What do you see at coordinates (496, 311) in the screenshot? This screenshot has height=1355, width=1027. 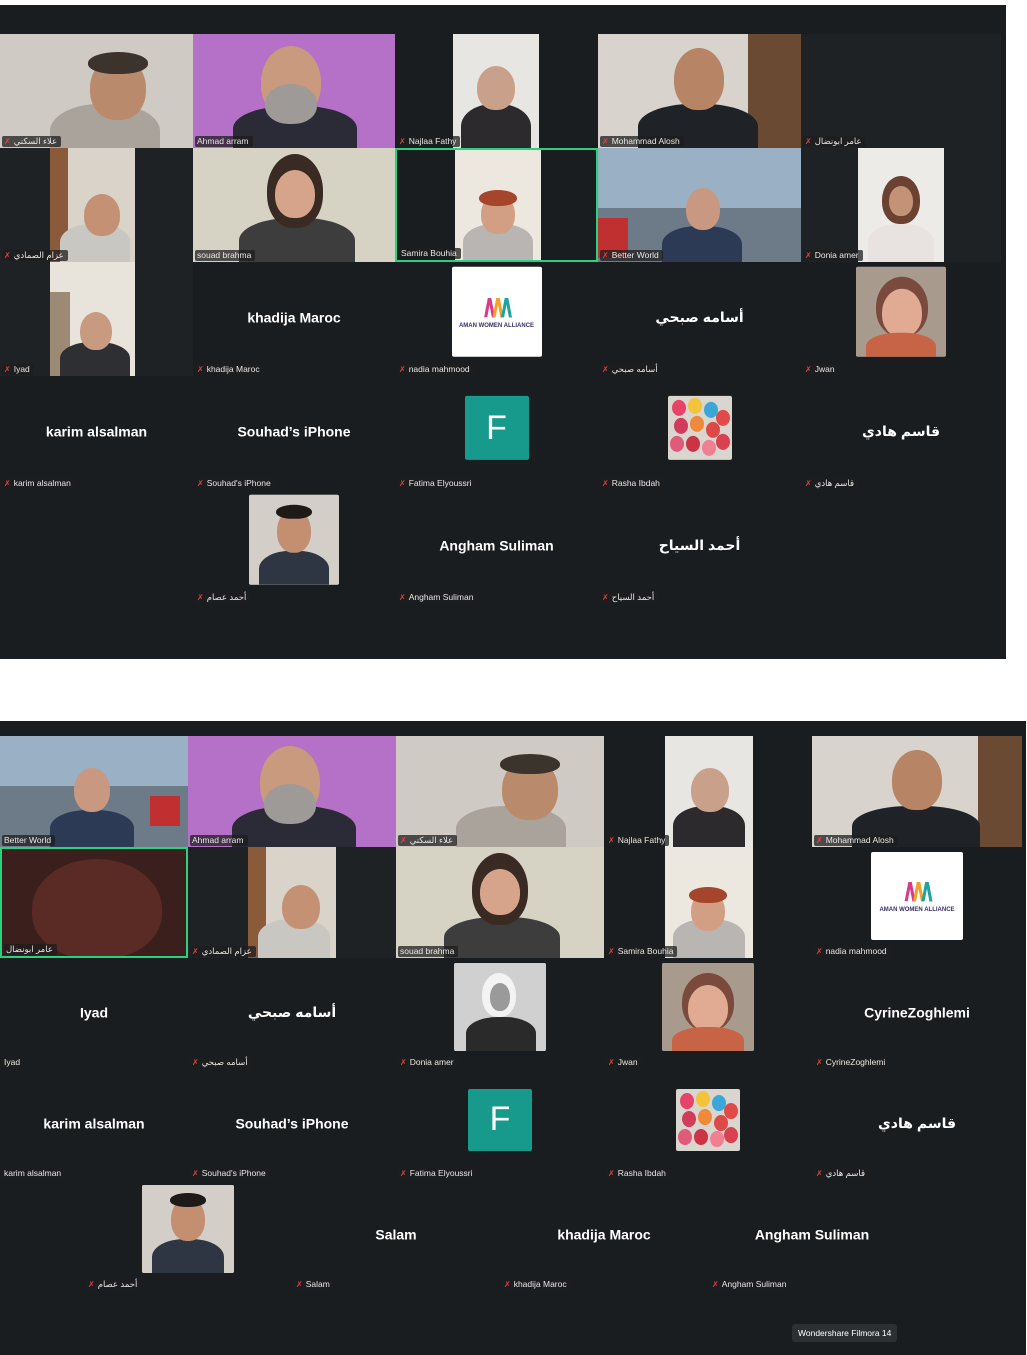 I see `aman-women-alliance-logo: /\/\/\ AMAN WOMEN ALLIANCE` at bounding box center [496, 311].